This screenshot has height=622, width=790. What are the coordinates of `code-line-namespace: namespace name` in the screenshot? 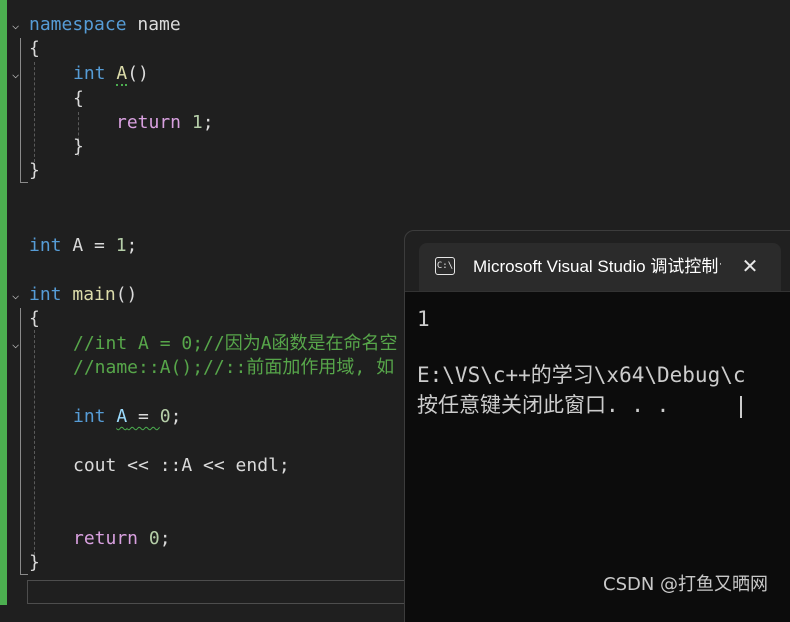 It's located at (105, 25).